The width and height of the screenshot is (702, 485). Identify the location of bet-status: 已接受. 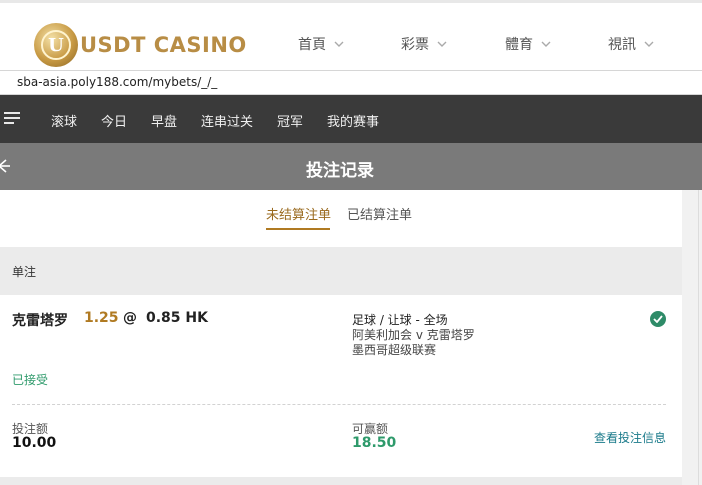
(30, 380).